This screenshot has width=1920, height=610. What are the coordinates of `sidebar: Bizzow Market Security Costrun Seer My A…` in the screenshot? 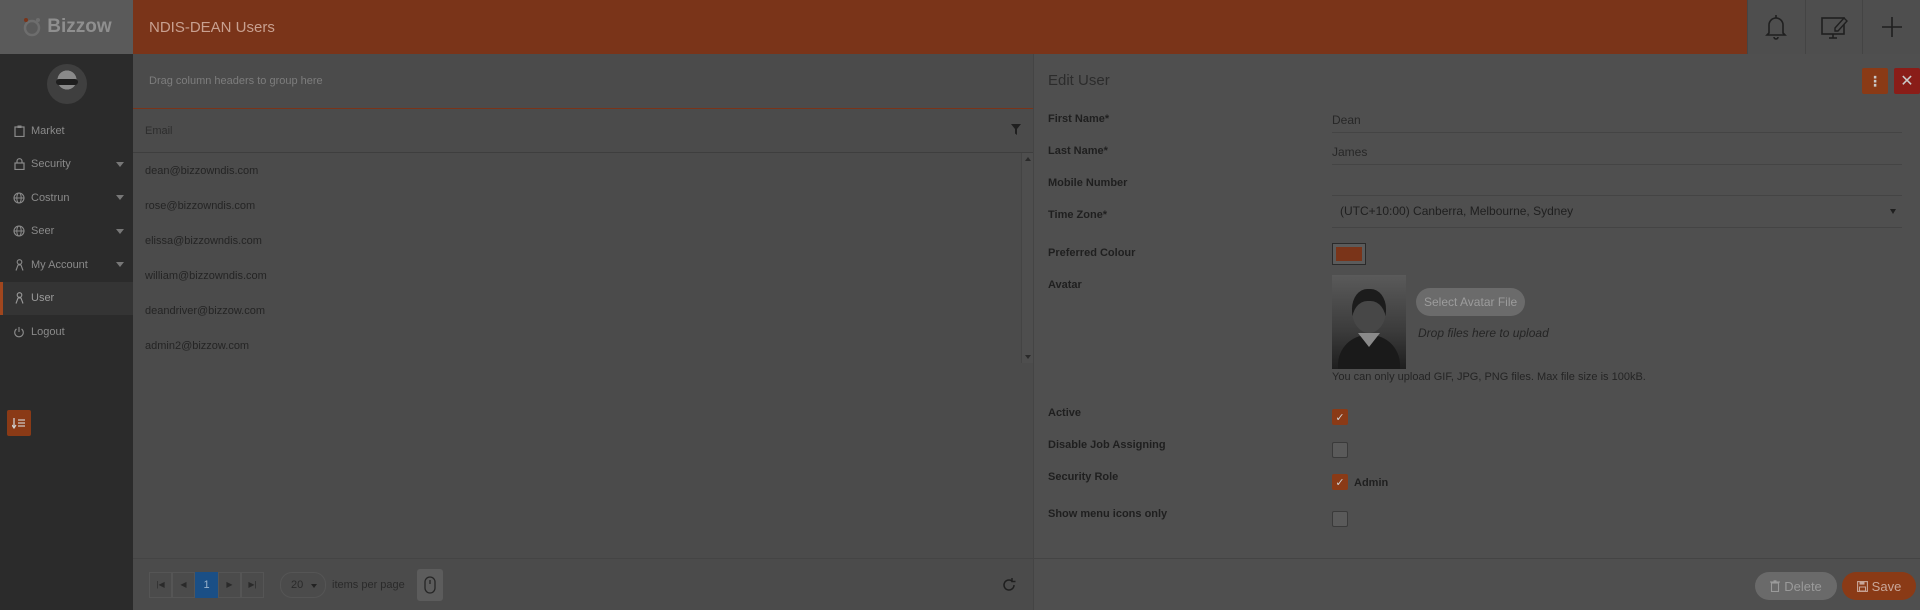 It's located at (66, 305).